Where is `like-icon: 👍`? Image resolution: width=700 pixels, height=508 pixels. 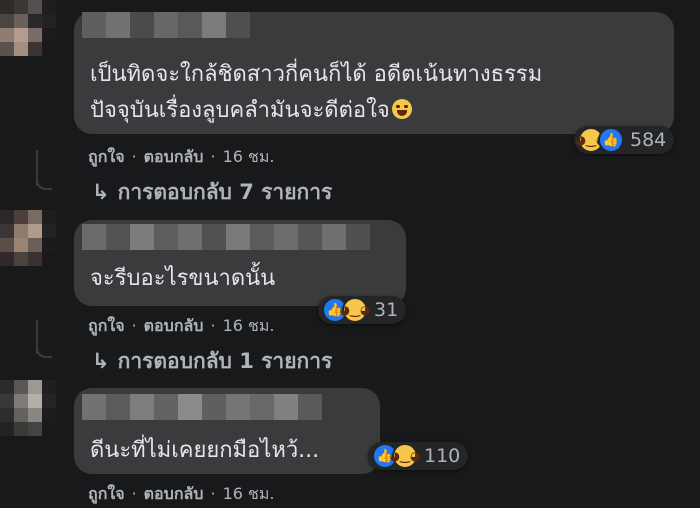 like-icon: 👍 is located at coordinates (611, 140).